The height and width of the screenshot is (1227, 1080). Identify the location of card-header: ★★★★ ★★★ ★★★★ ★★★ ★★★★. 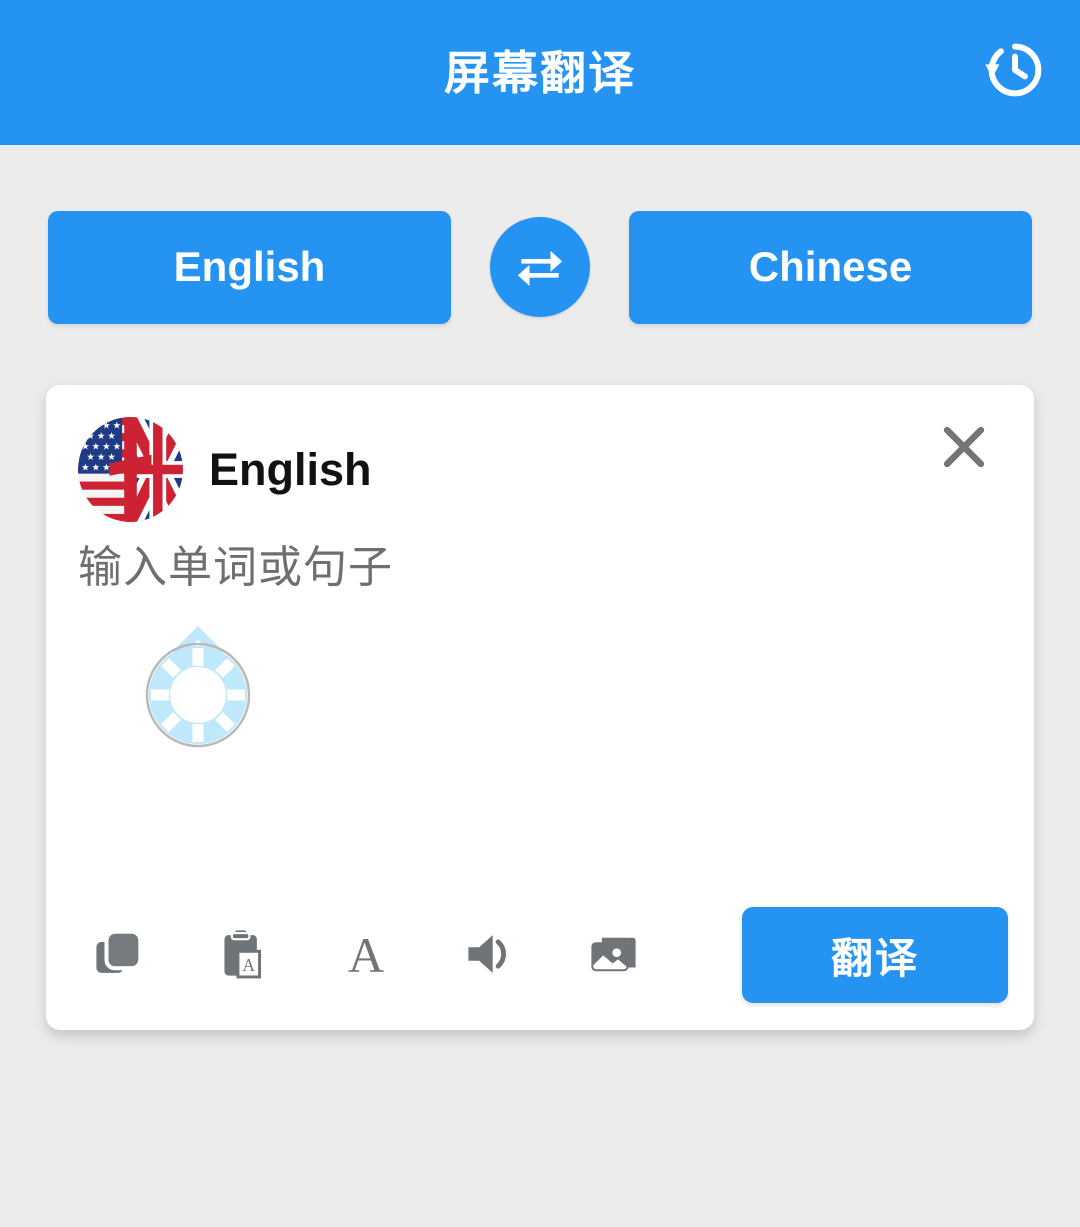
(540, 453).